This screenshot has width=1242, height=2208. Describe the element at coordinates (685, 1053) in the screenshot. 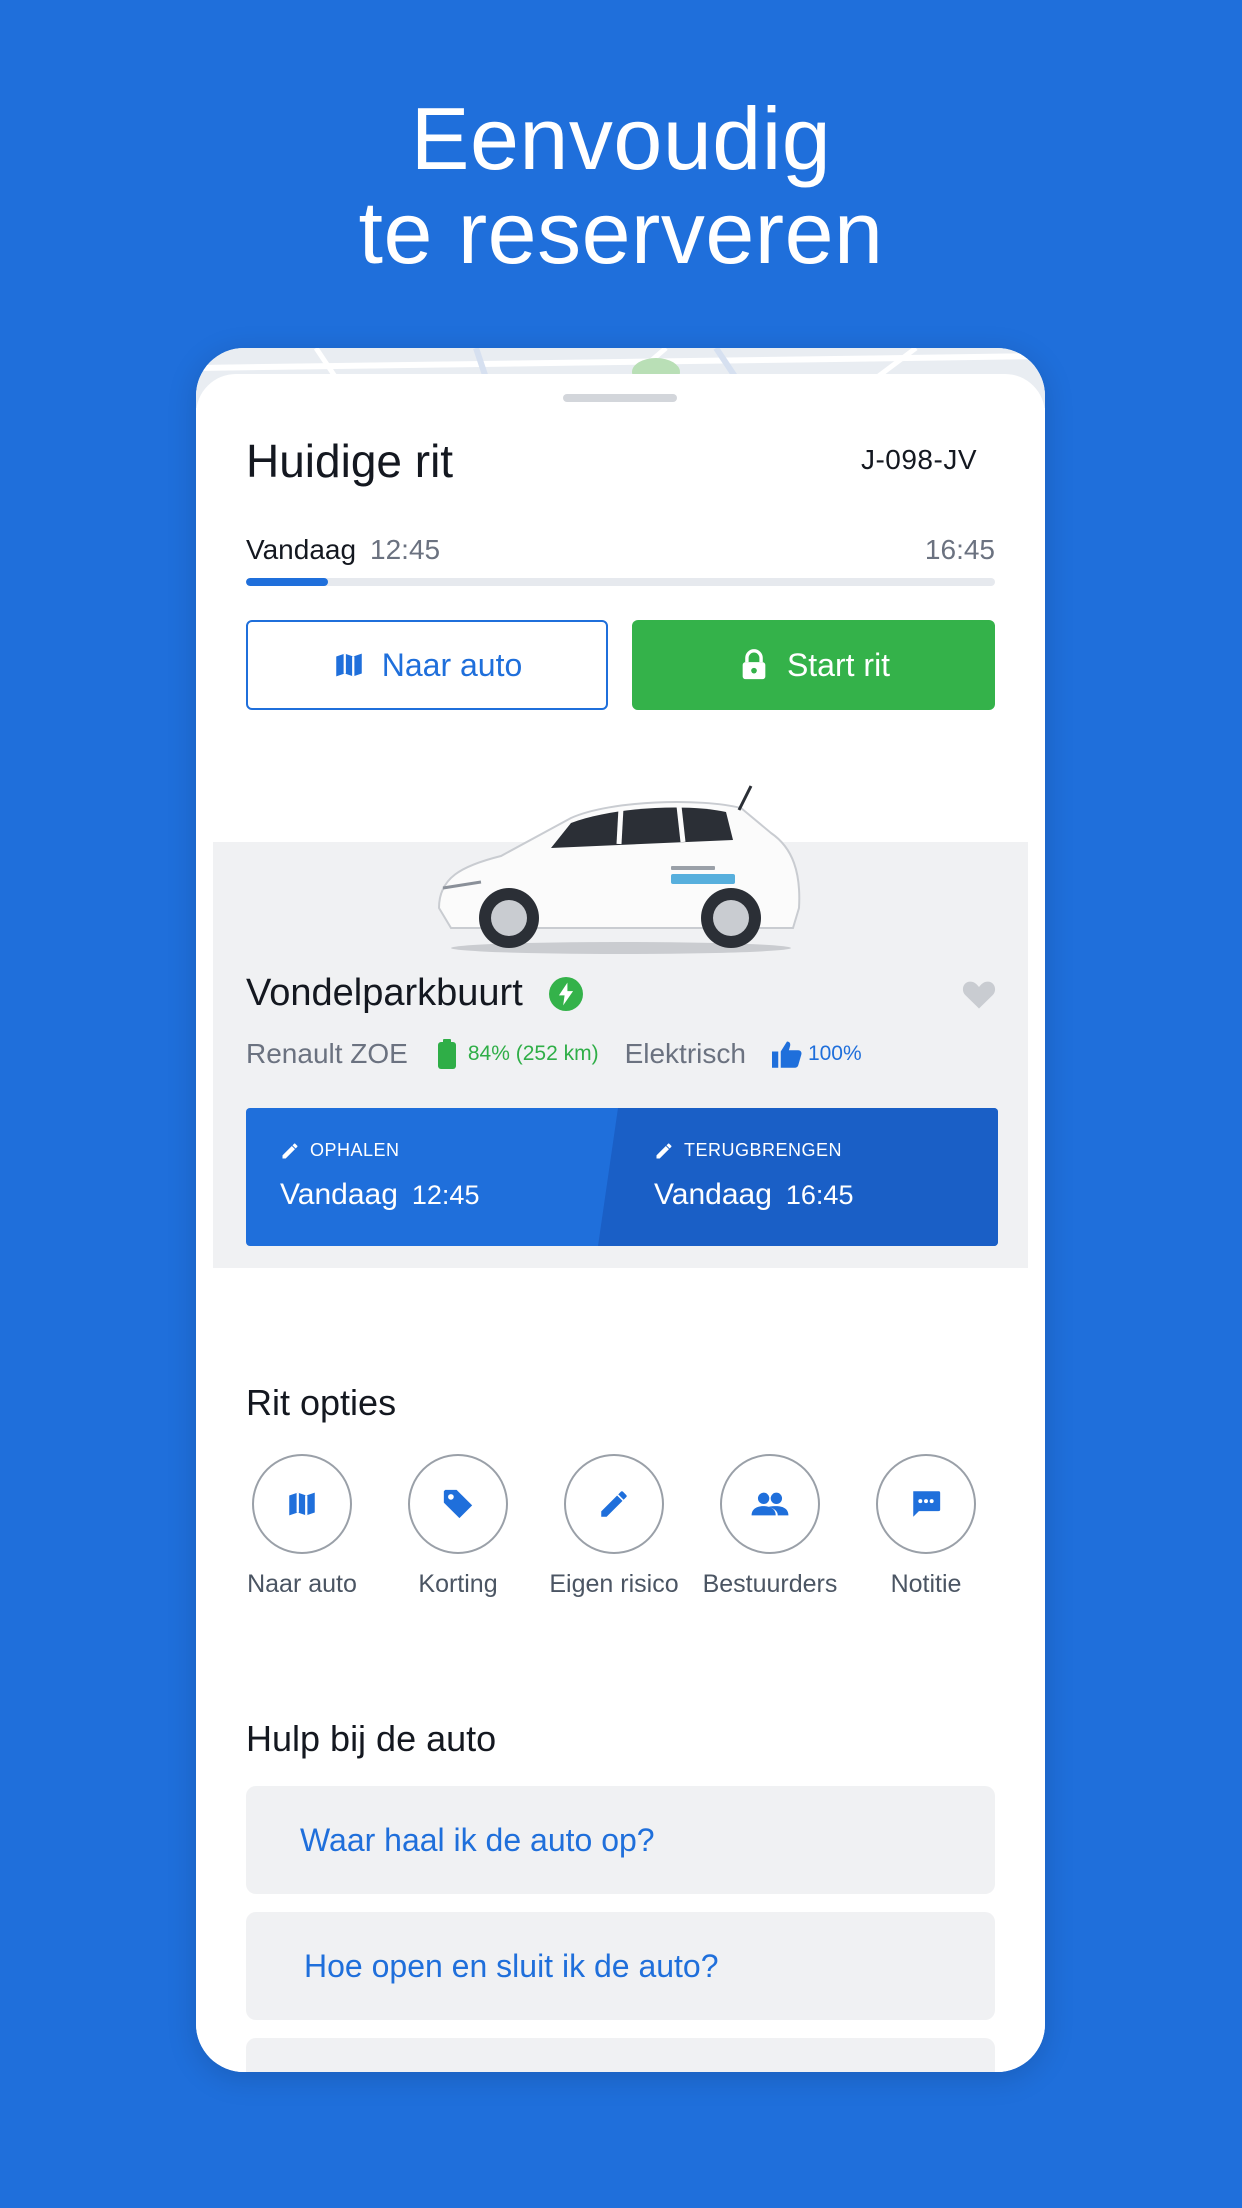

I see `fuel-type: Elektrisch` at that location.